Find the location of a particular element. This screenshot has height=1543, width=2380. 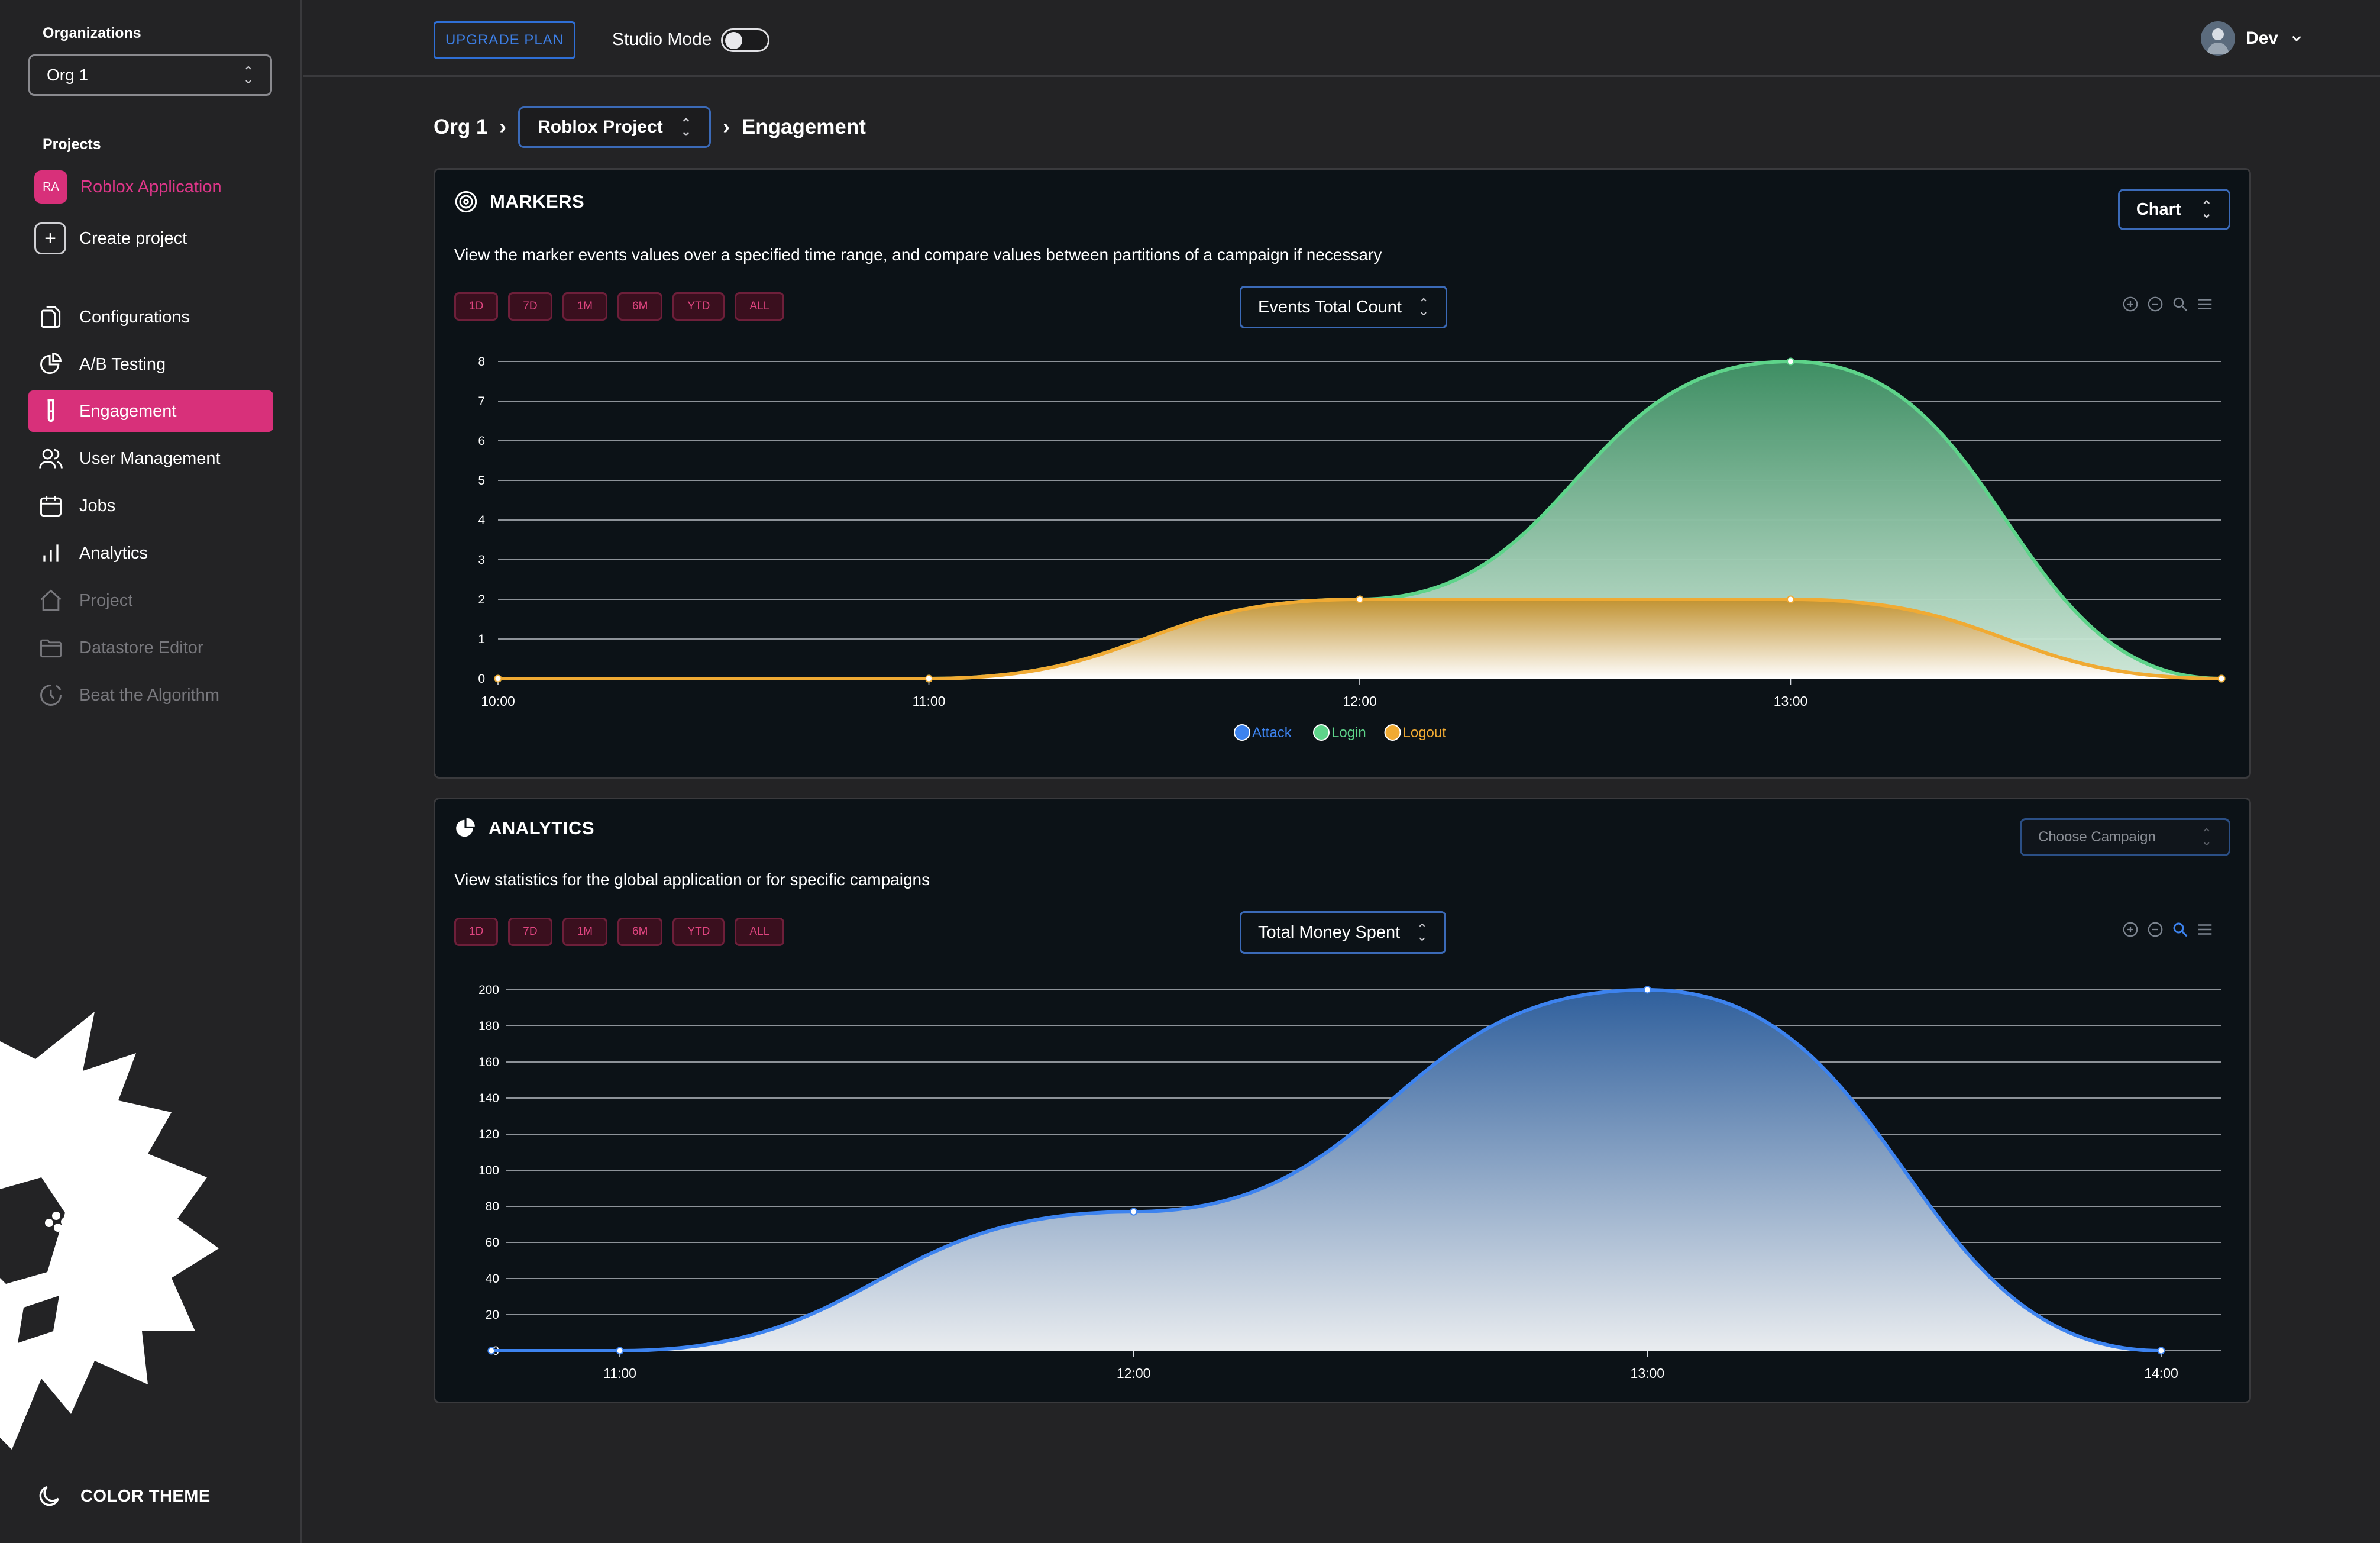

nav-item-datastore-editor: Datastore Editor is located at coordinates (150, 648).